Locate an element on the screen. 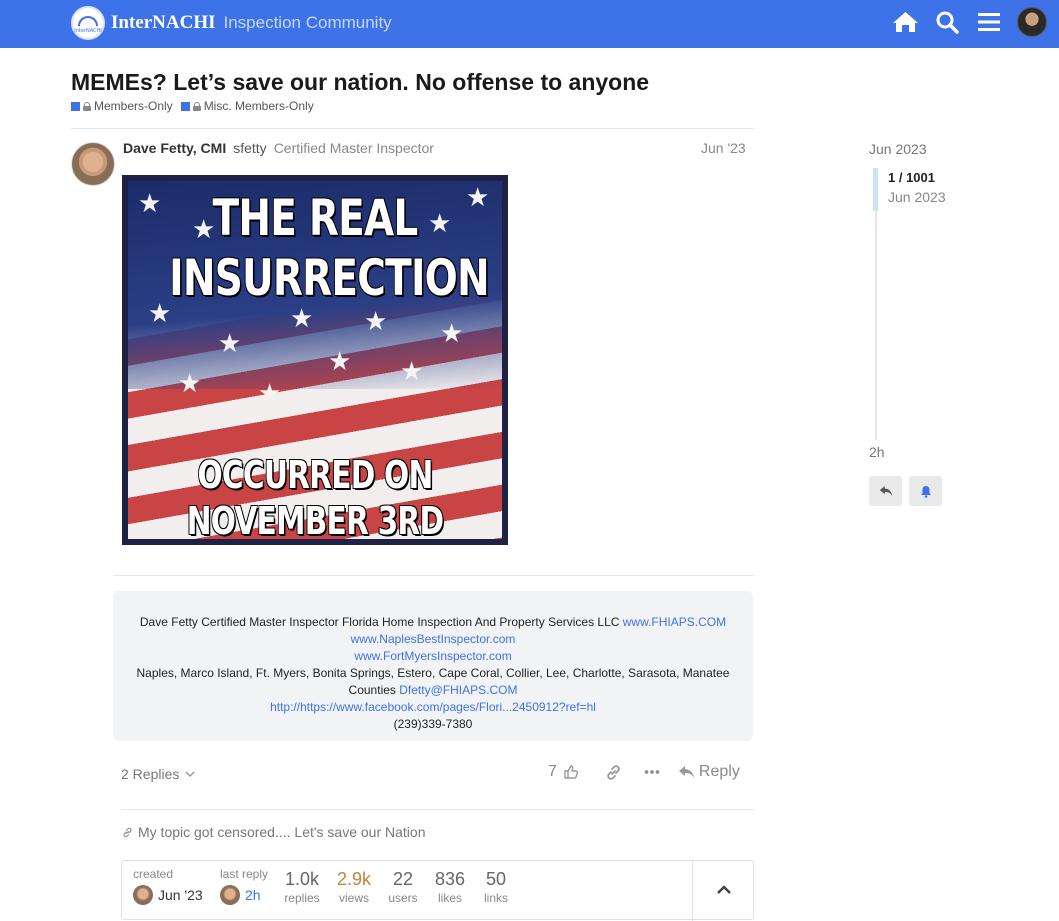  topic-last-reply: last reply 2h is located at coordinates (244, 886).